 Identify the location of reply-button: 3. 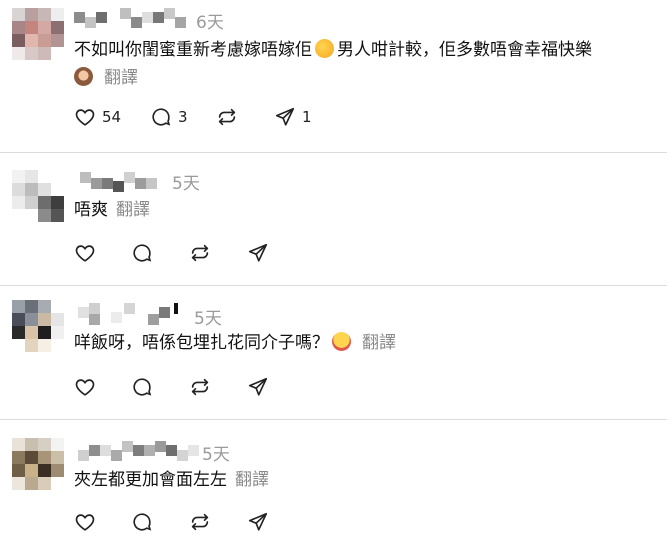
(169, 117).